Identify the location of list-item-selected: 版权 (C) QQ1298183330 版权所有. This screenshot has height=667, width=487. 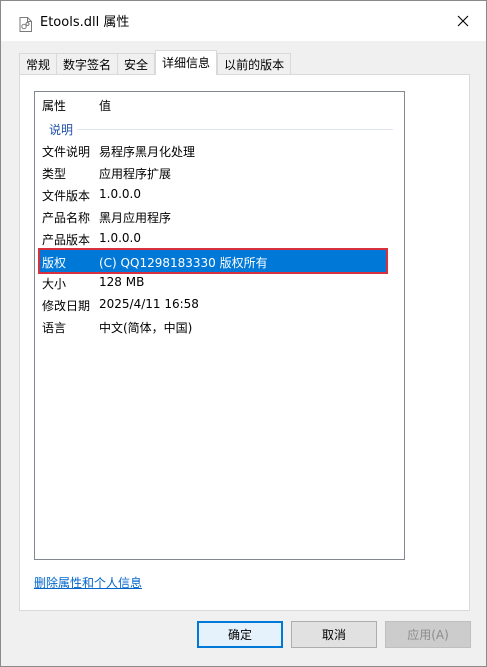
(213, 261).